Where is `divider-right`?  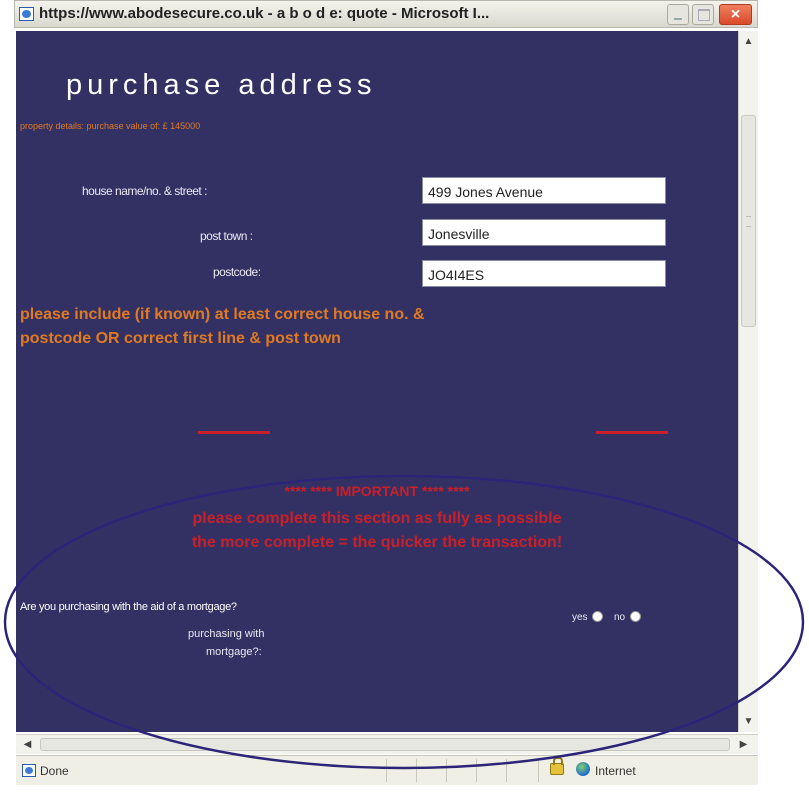
divider-right is located at coordinates (632, 432).